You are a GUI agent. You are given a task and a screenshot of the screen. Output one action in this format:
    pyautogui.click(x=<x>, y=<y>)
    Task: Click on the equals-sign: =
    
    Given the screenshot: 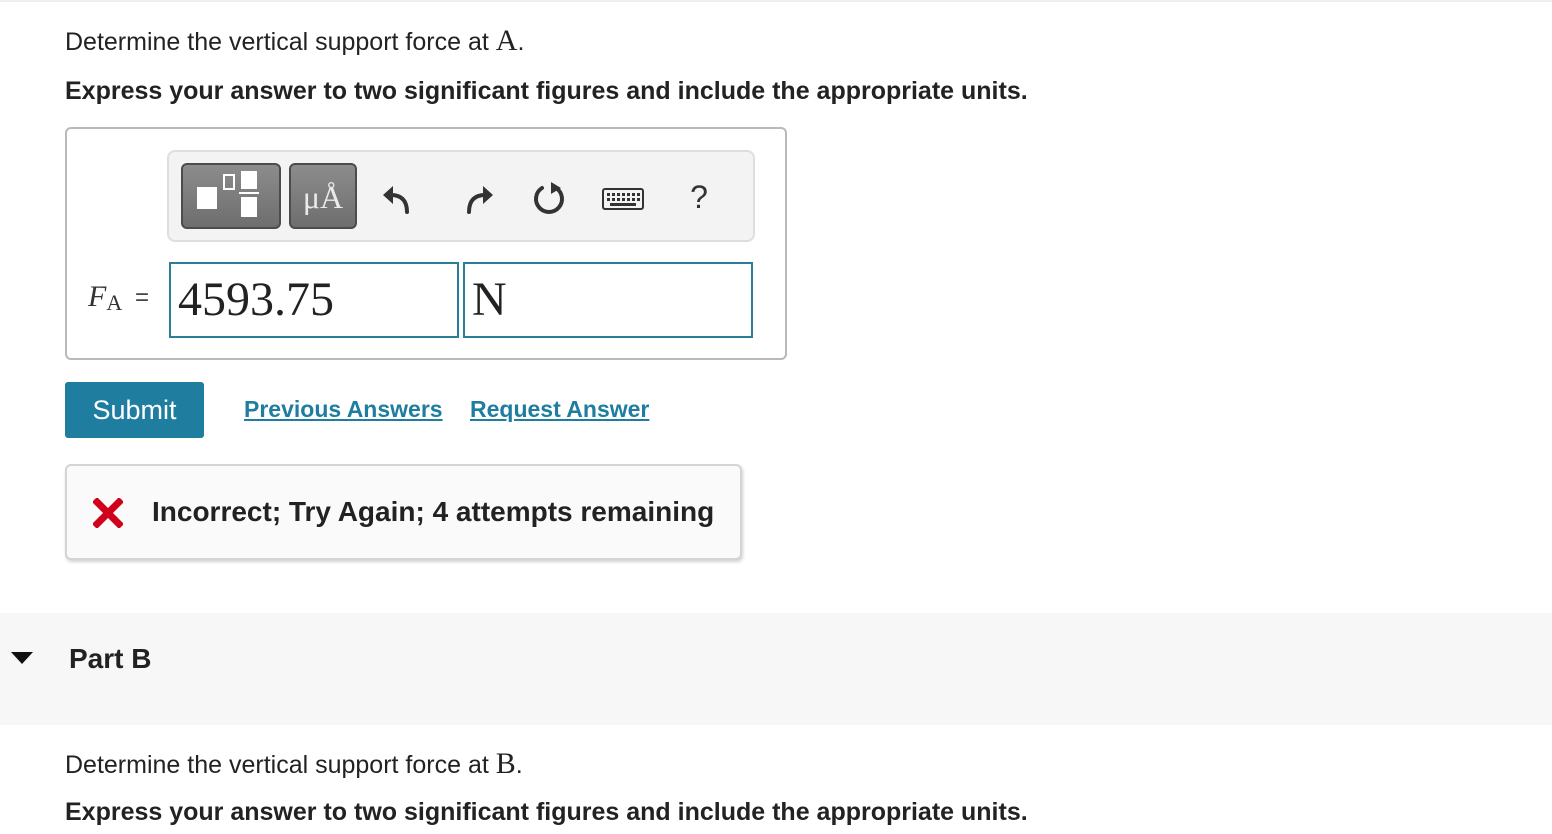 What is the action you would take?
    pyautogui.click(x=142, y=297)
    